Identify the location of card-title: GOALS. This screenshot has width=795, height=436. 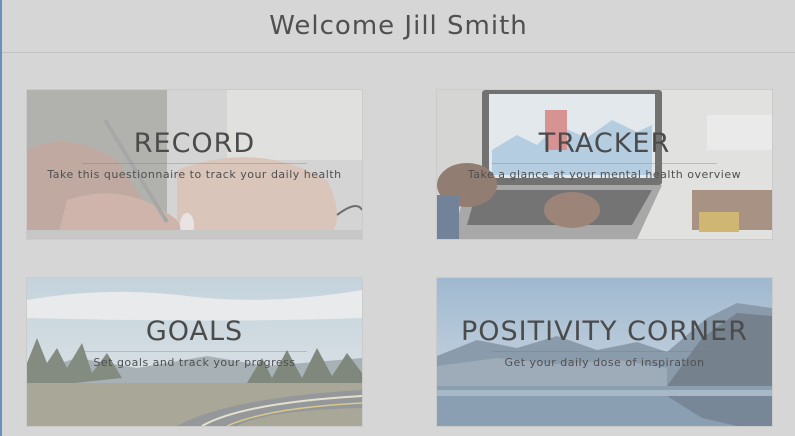
(194, 331).